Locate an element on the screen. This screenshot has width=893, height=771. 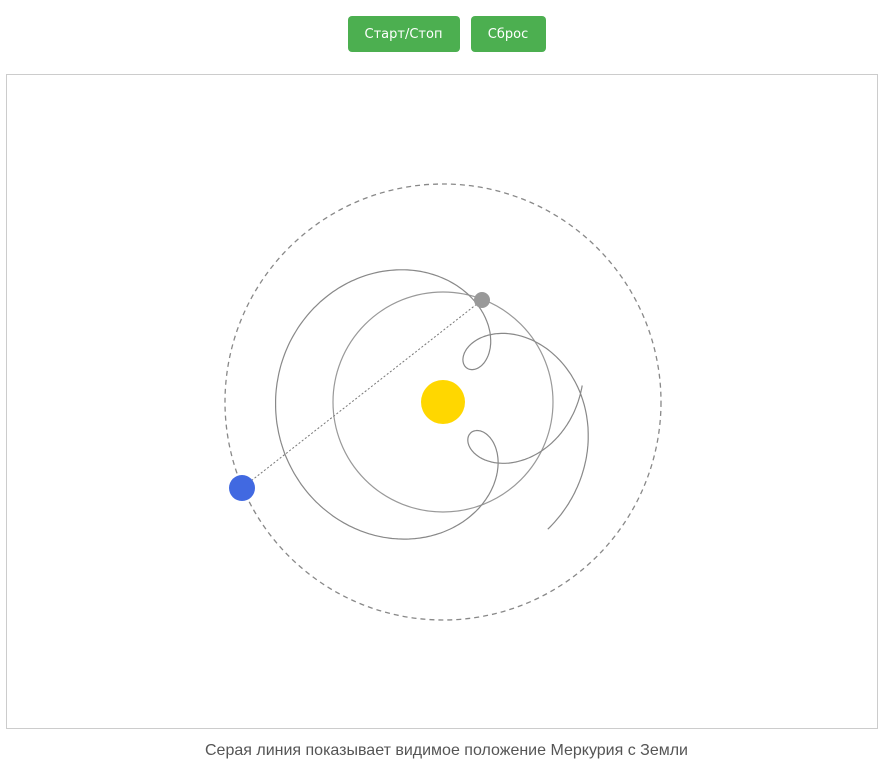
start-stop-button: Старт/Стоп is located at coordinates (403, 34).